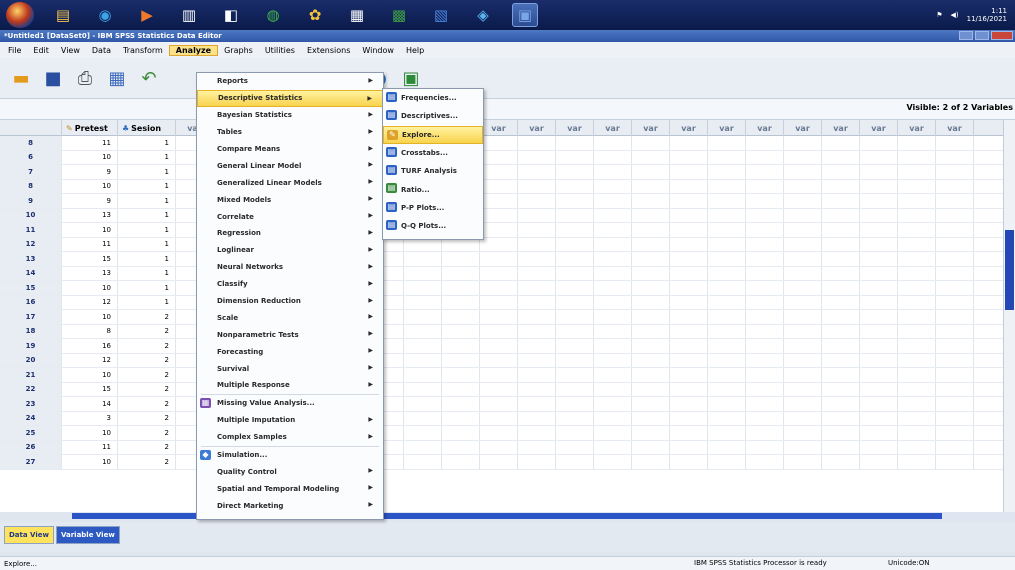 The height and width of the screenshot is (570, 1015). Describe the element at coordinates (31, 418) in the screenshot. I see `row-number: 24` at that location.